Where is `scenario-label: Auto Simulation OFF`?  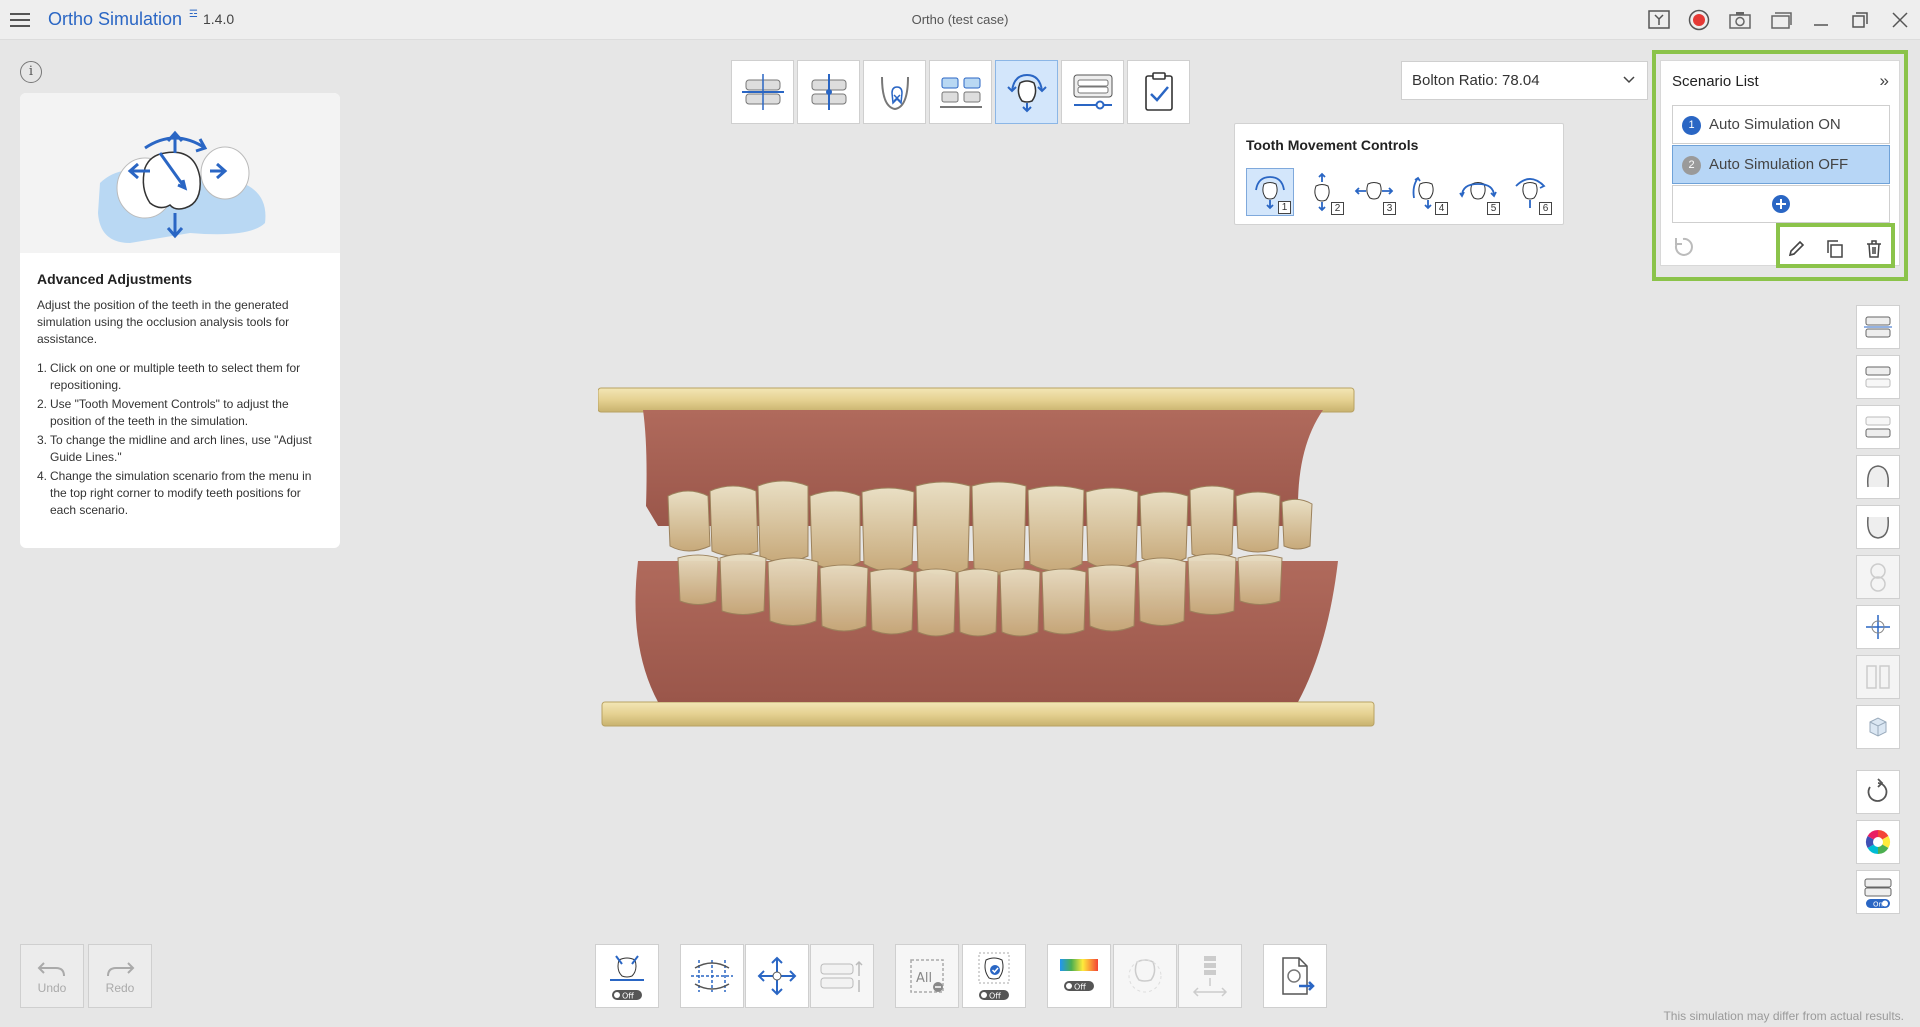
scenario-label: Auto Simulation OFF is located at coordinates (1779, 164).